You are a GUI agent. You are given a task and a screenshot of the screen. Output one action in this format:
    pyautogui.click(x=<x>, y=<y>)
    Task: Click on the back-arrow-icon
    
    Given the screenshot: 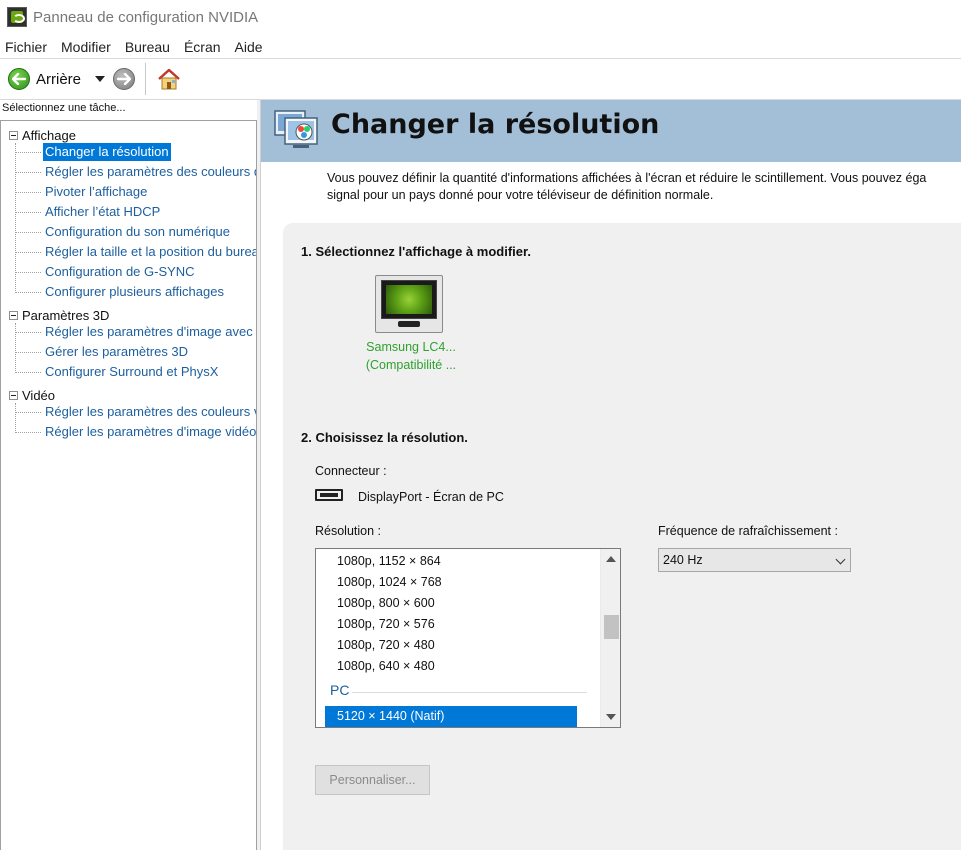 What is the action you would take?
    pyautogui.click(x=19, y=79)
    